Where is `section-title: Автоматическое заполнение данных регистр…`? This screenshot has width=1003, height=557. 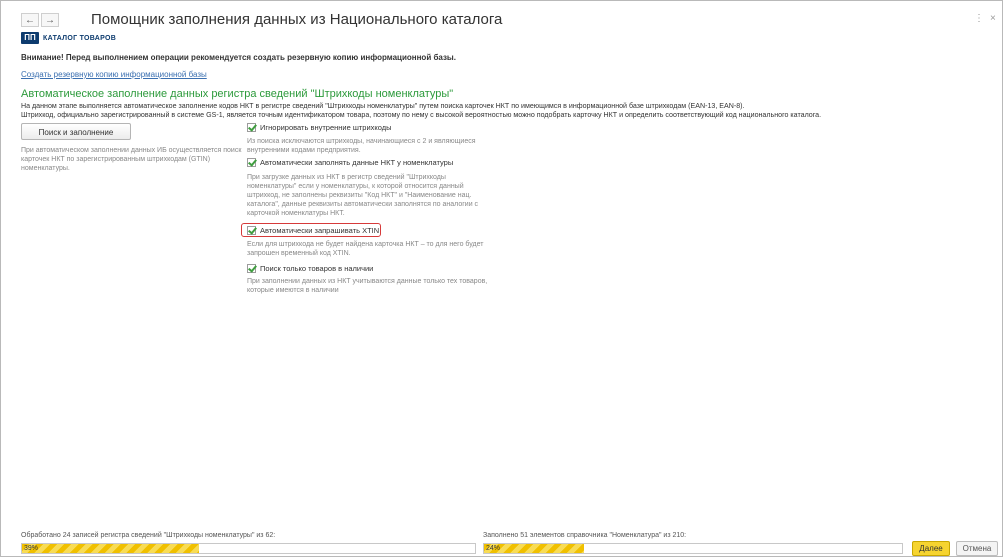 section-title: Автоматическое заполнение данных регистр… is located at coordinates (237, 94).